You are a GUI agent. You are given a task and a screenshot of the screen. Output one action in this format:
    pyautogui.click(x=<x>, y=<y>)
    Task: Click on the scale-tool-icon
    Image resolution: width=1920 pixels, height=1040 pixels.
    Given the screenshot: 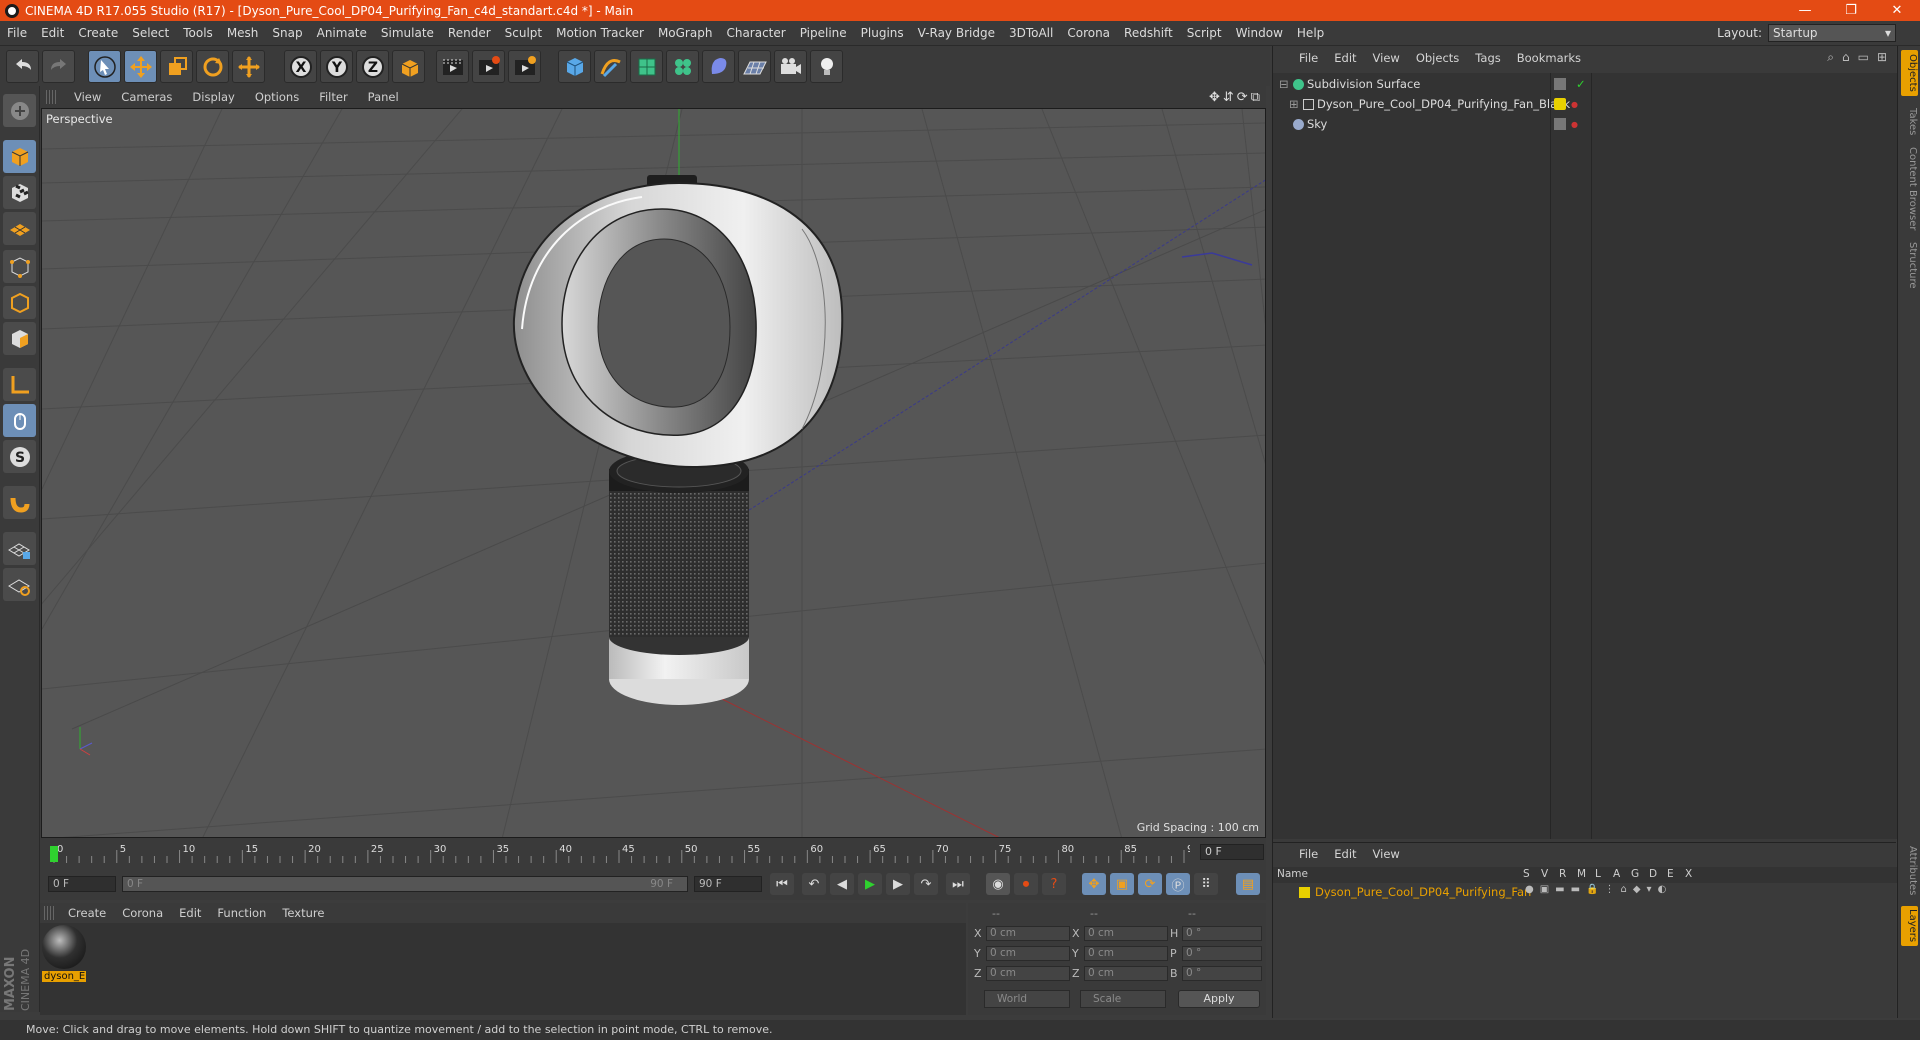 What is the action you would take?
    pyautogui.click(x=176, y=66)
    